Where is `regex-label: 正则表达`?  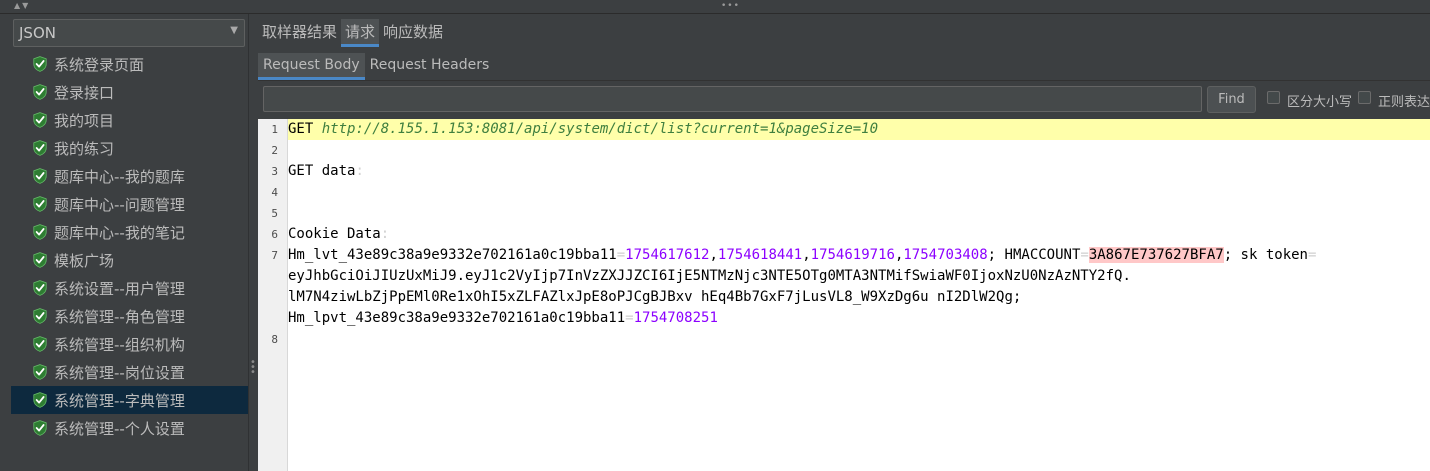
regex-label: 正则表达 is located at coordinates (1404, 102).